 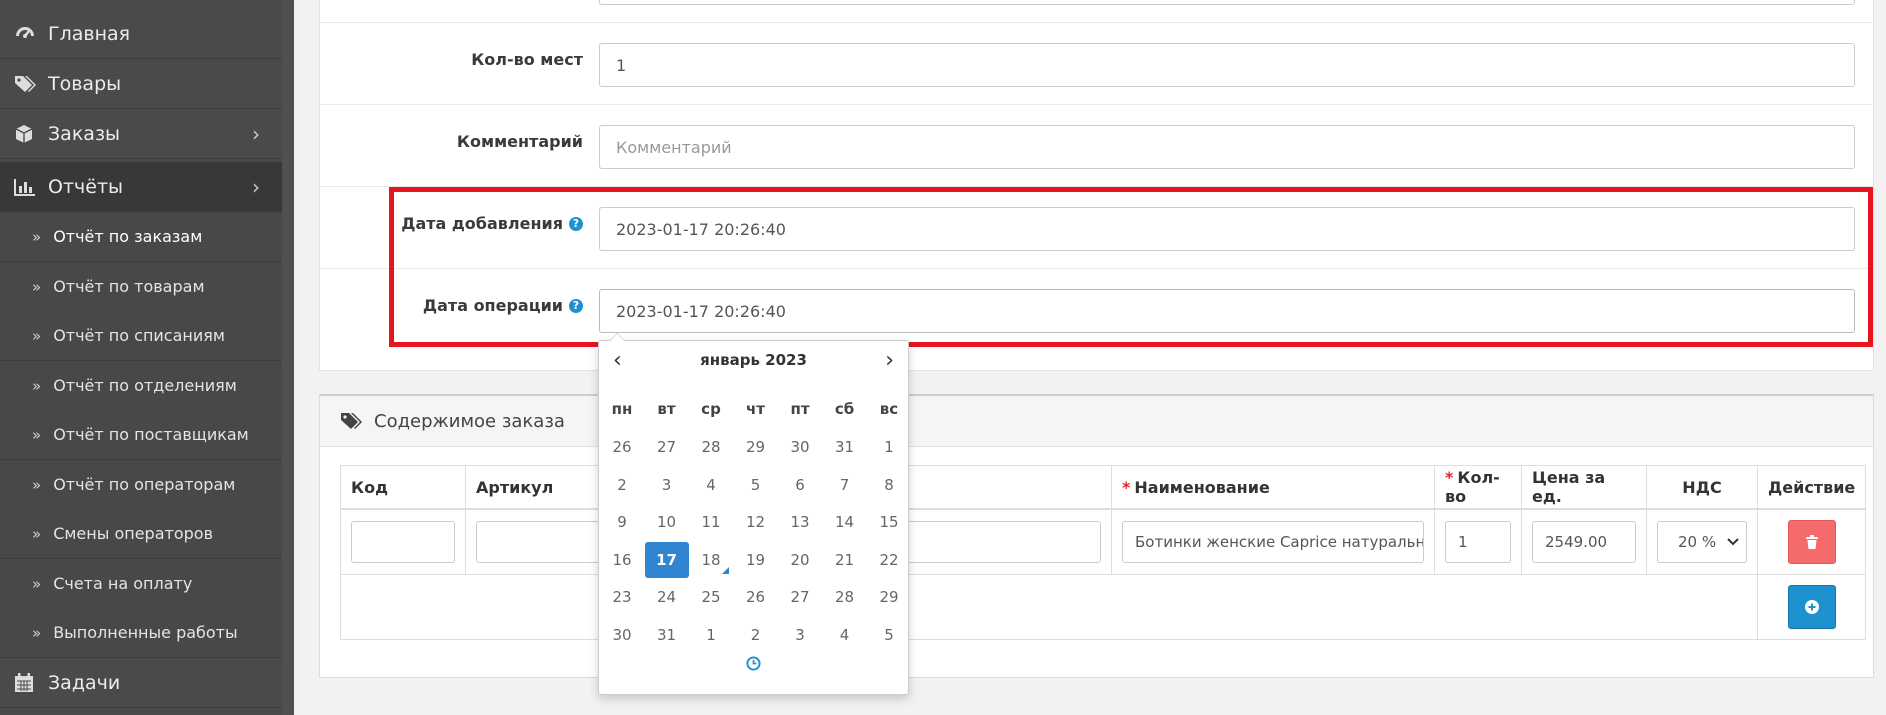 What do you see at coordinates (1126, 487) in the screenshot?
I see `required-mark: *` at bounding box center [1126, 487].